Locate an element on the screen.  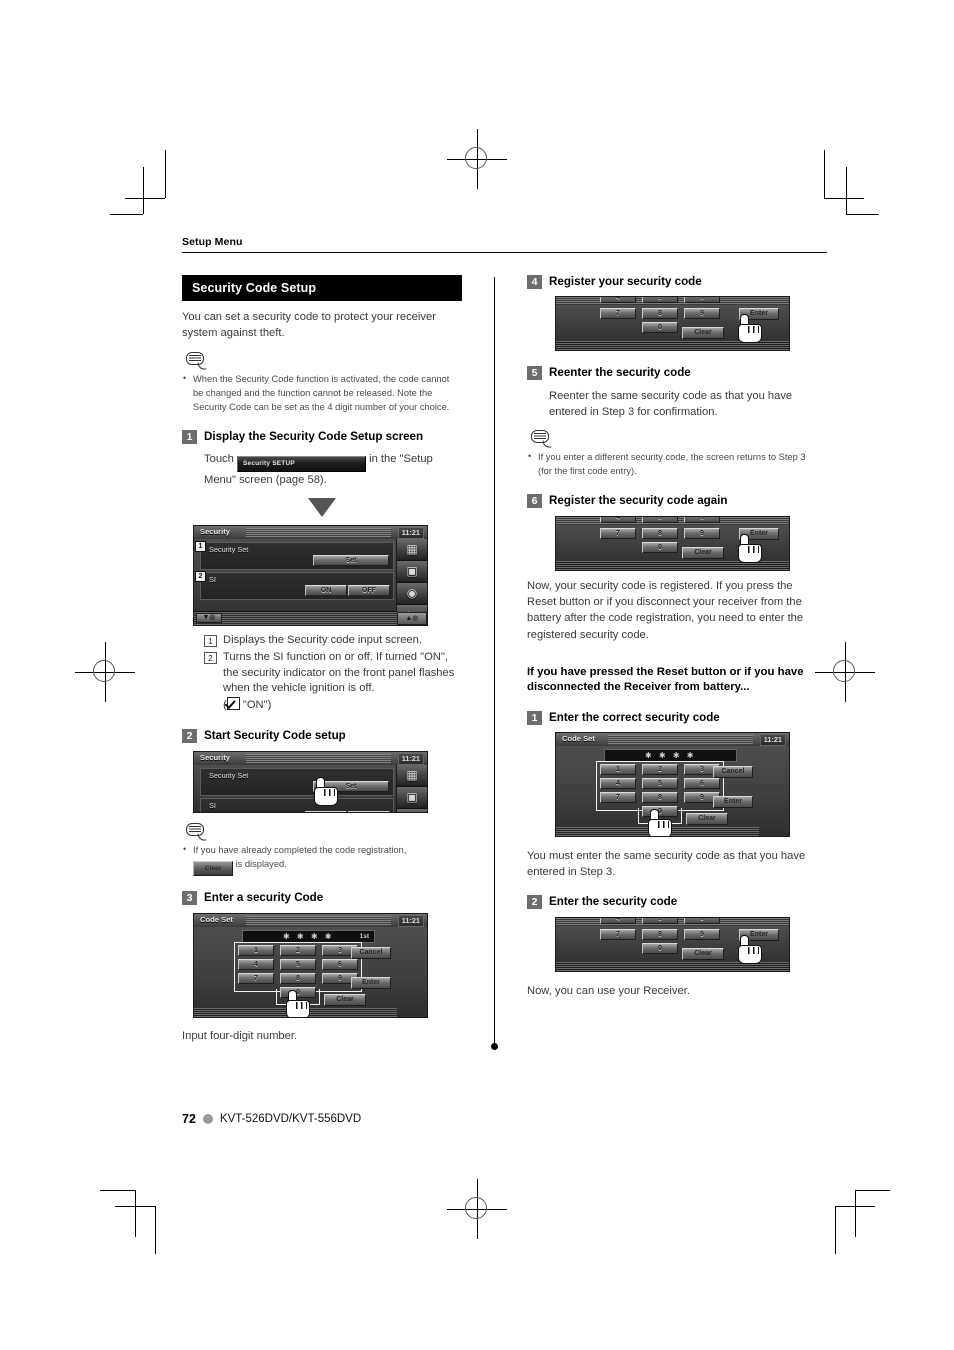
scroll-down-button: ▼◍ is located at coordinates (209, 617).